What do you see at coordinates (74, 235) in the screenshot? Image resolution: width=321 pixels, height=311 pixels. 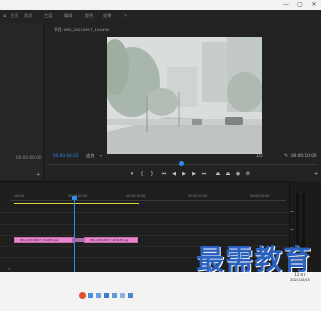 I see `timeline-playhead` at bounding box center [74, 235].